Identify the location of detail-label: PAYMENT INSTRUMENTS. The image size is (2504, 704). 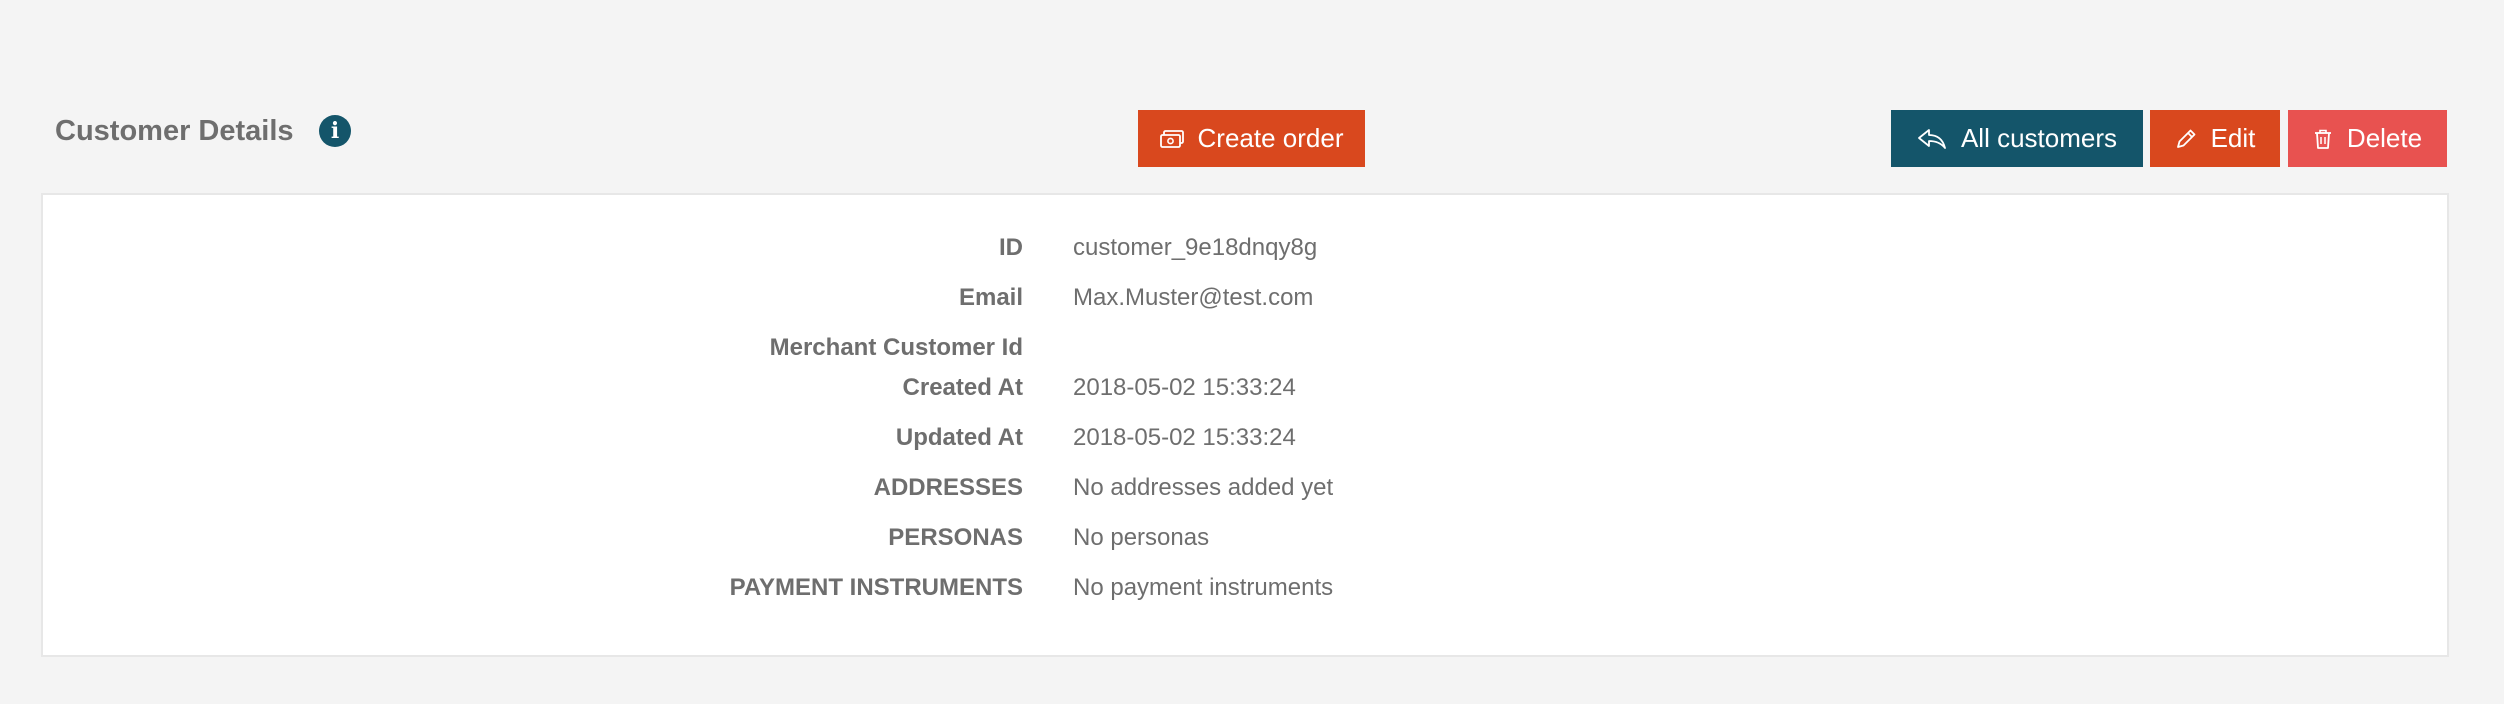
(876, 587).